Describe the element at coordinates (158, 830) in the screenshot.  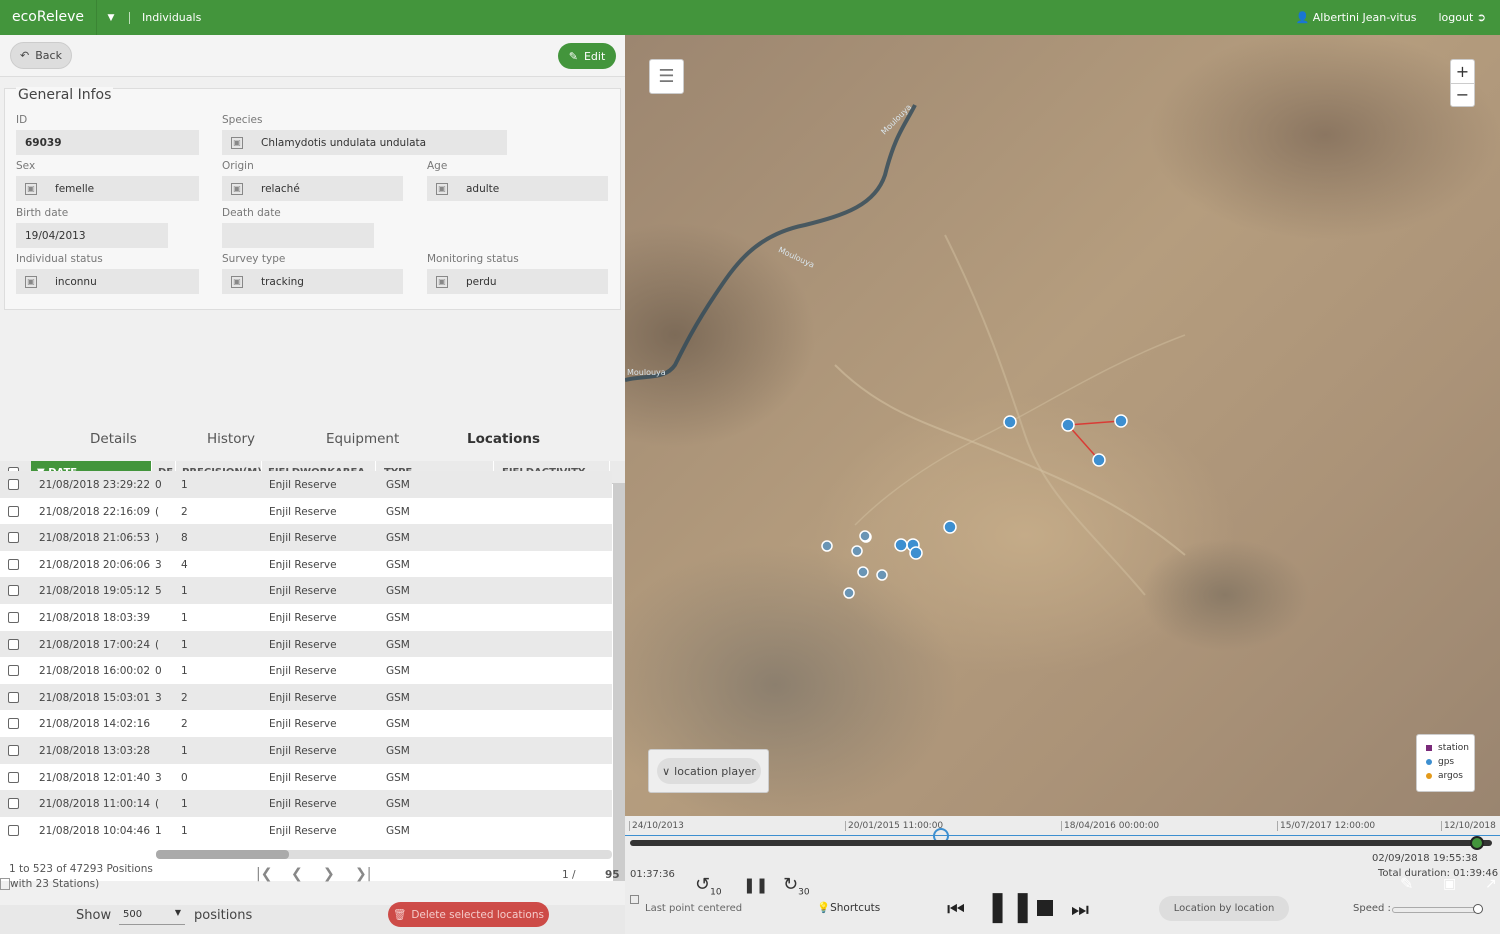
I see `cell-de: 1` at that location.